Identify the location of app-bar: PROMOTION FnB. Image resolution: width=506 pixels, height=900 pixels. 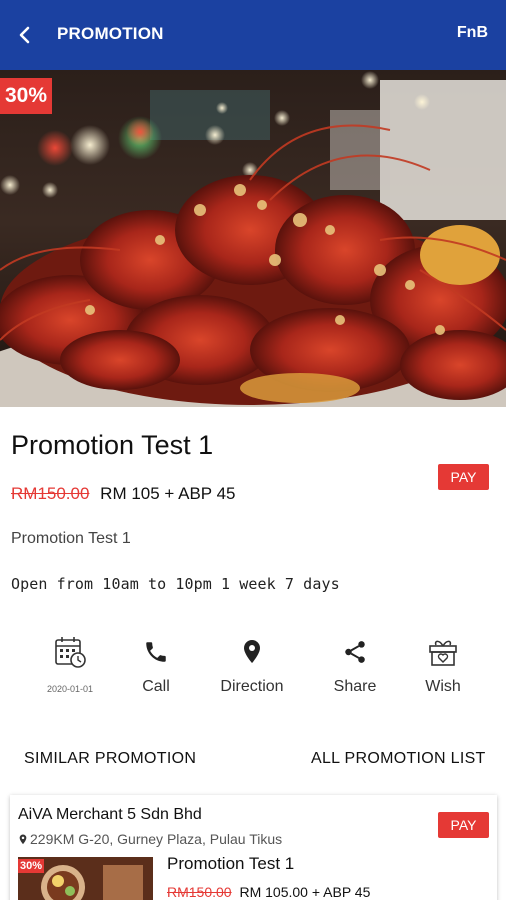
(253, 35).